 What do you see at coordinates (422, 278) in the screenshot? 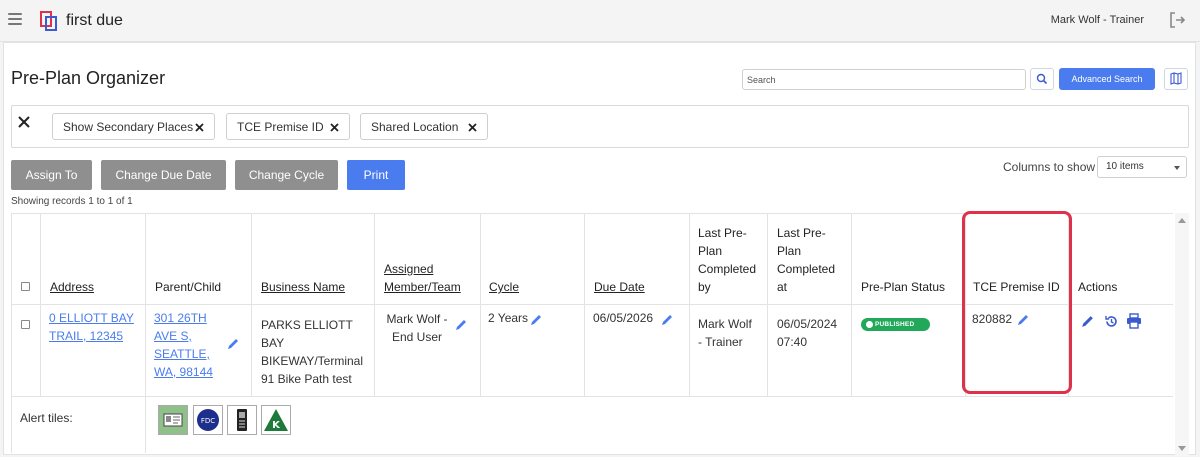
I see `header-assigned-member-team: Assigned Member/Team` at bounding box center [422, 278].